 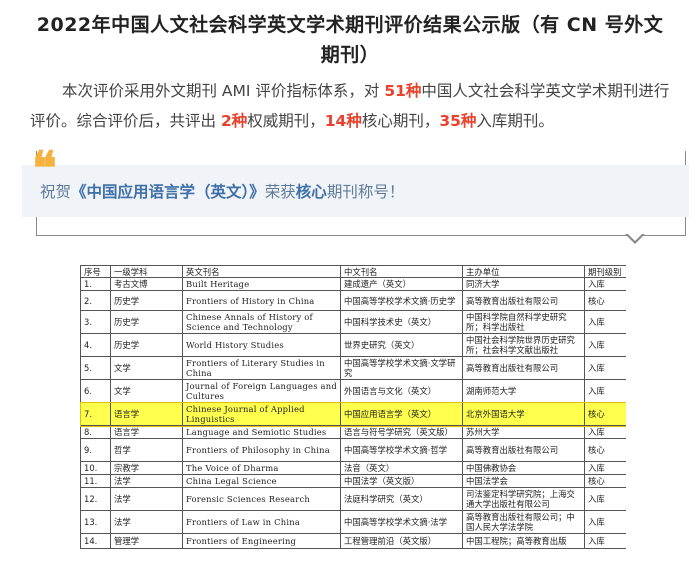 I want to click on cell-publisher: 中国佛教协会, so click(x=523, y=468).